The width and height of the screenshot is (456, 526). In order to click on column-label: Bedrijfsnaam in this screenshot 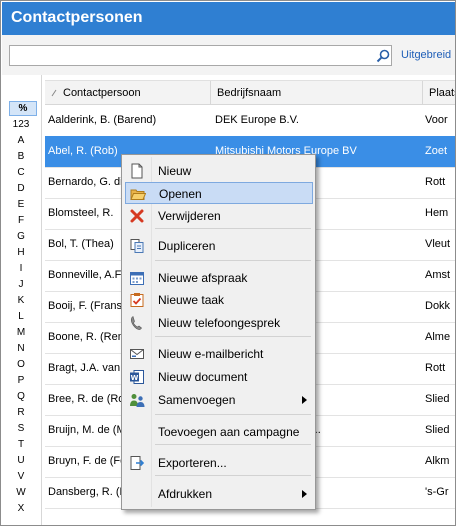, I will do `click(249, 93)`.